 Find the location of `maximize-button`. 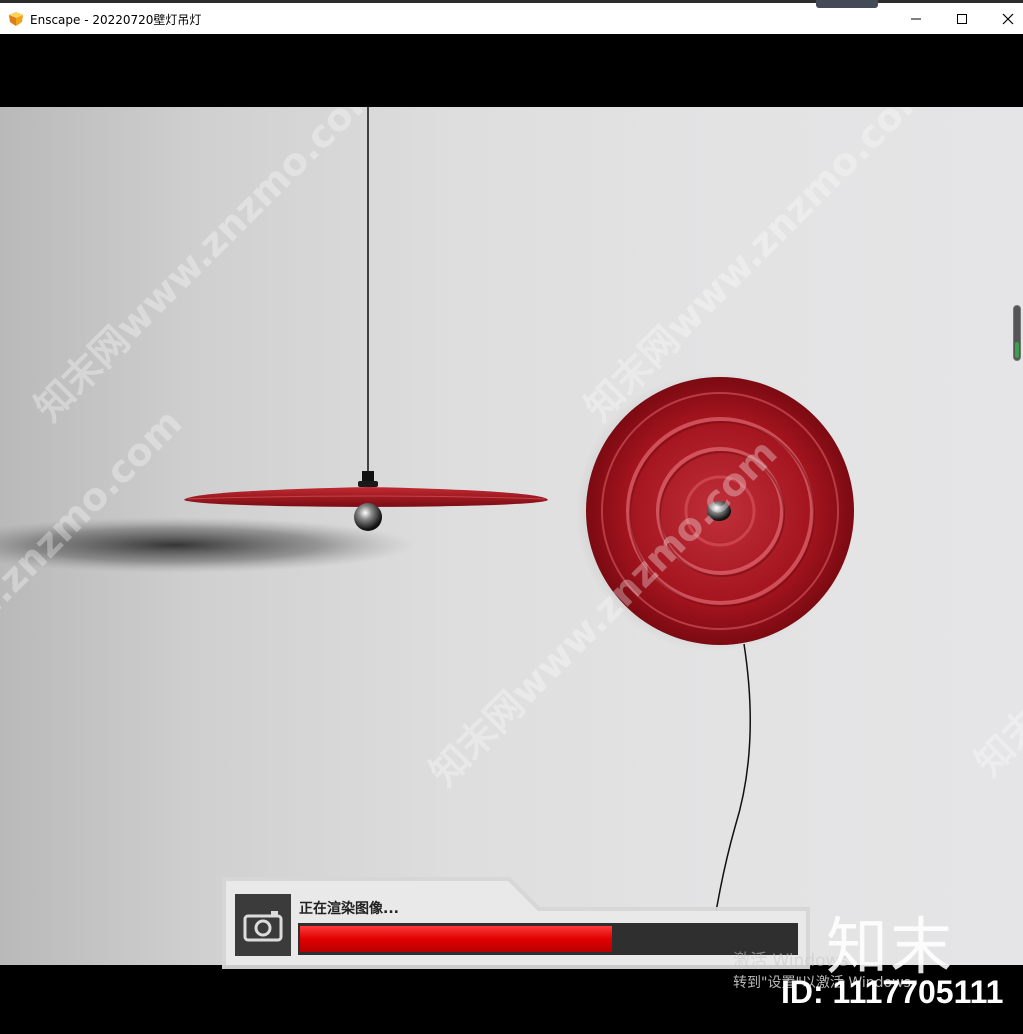

maximize-button is located at coordinates (962, 19).